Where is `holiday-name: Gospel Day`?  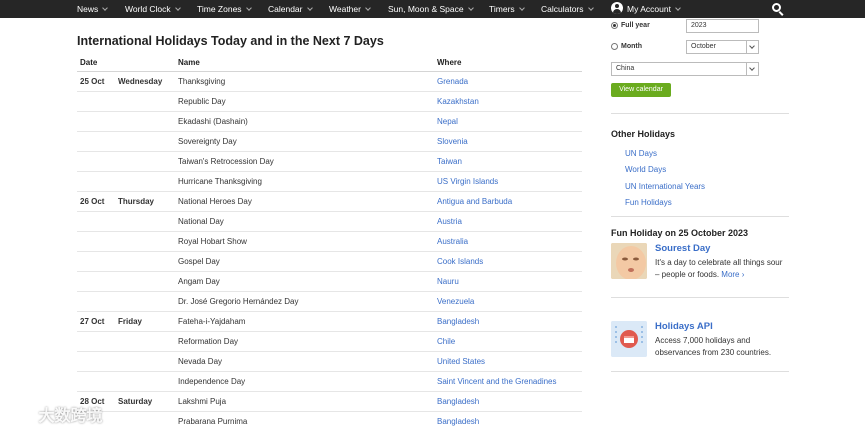
holiday-name: Gospel Day is located at coordinates (199, 261).